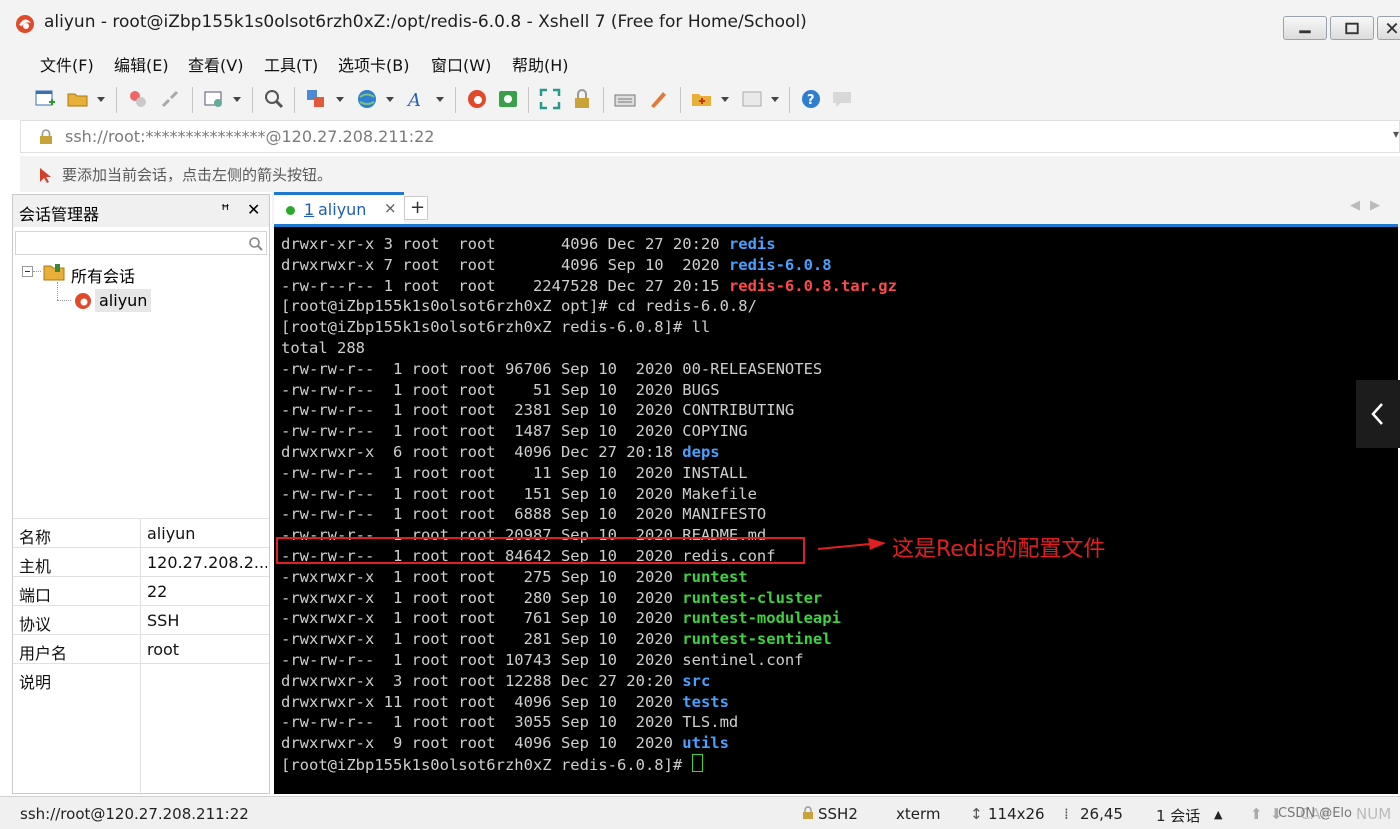  Describe the element at coordinates (1355, 205) in the screenshot. I see `scroll-left-icon: ◀` at that location.